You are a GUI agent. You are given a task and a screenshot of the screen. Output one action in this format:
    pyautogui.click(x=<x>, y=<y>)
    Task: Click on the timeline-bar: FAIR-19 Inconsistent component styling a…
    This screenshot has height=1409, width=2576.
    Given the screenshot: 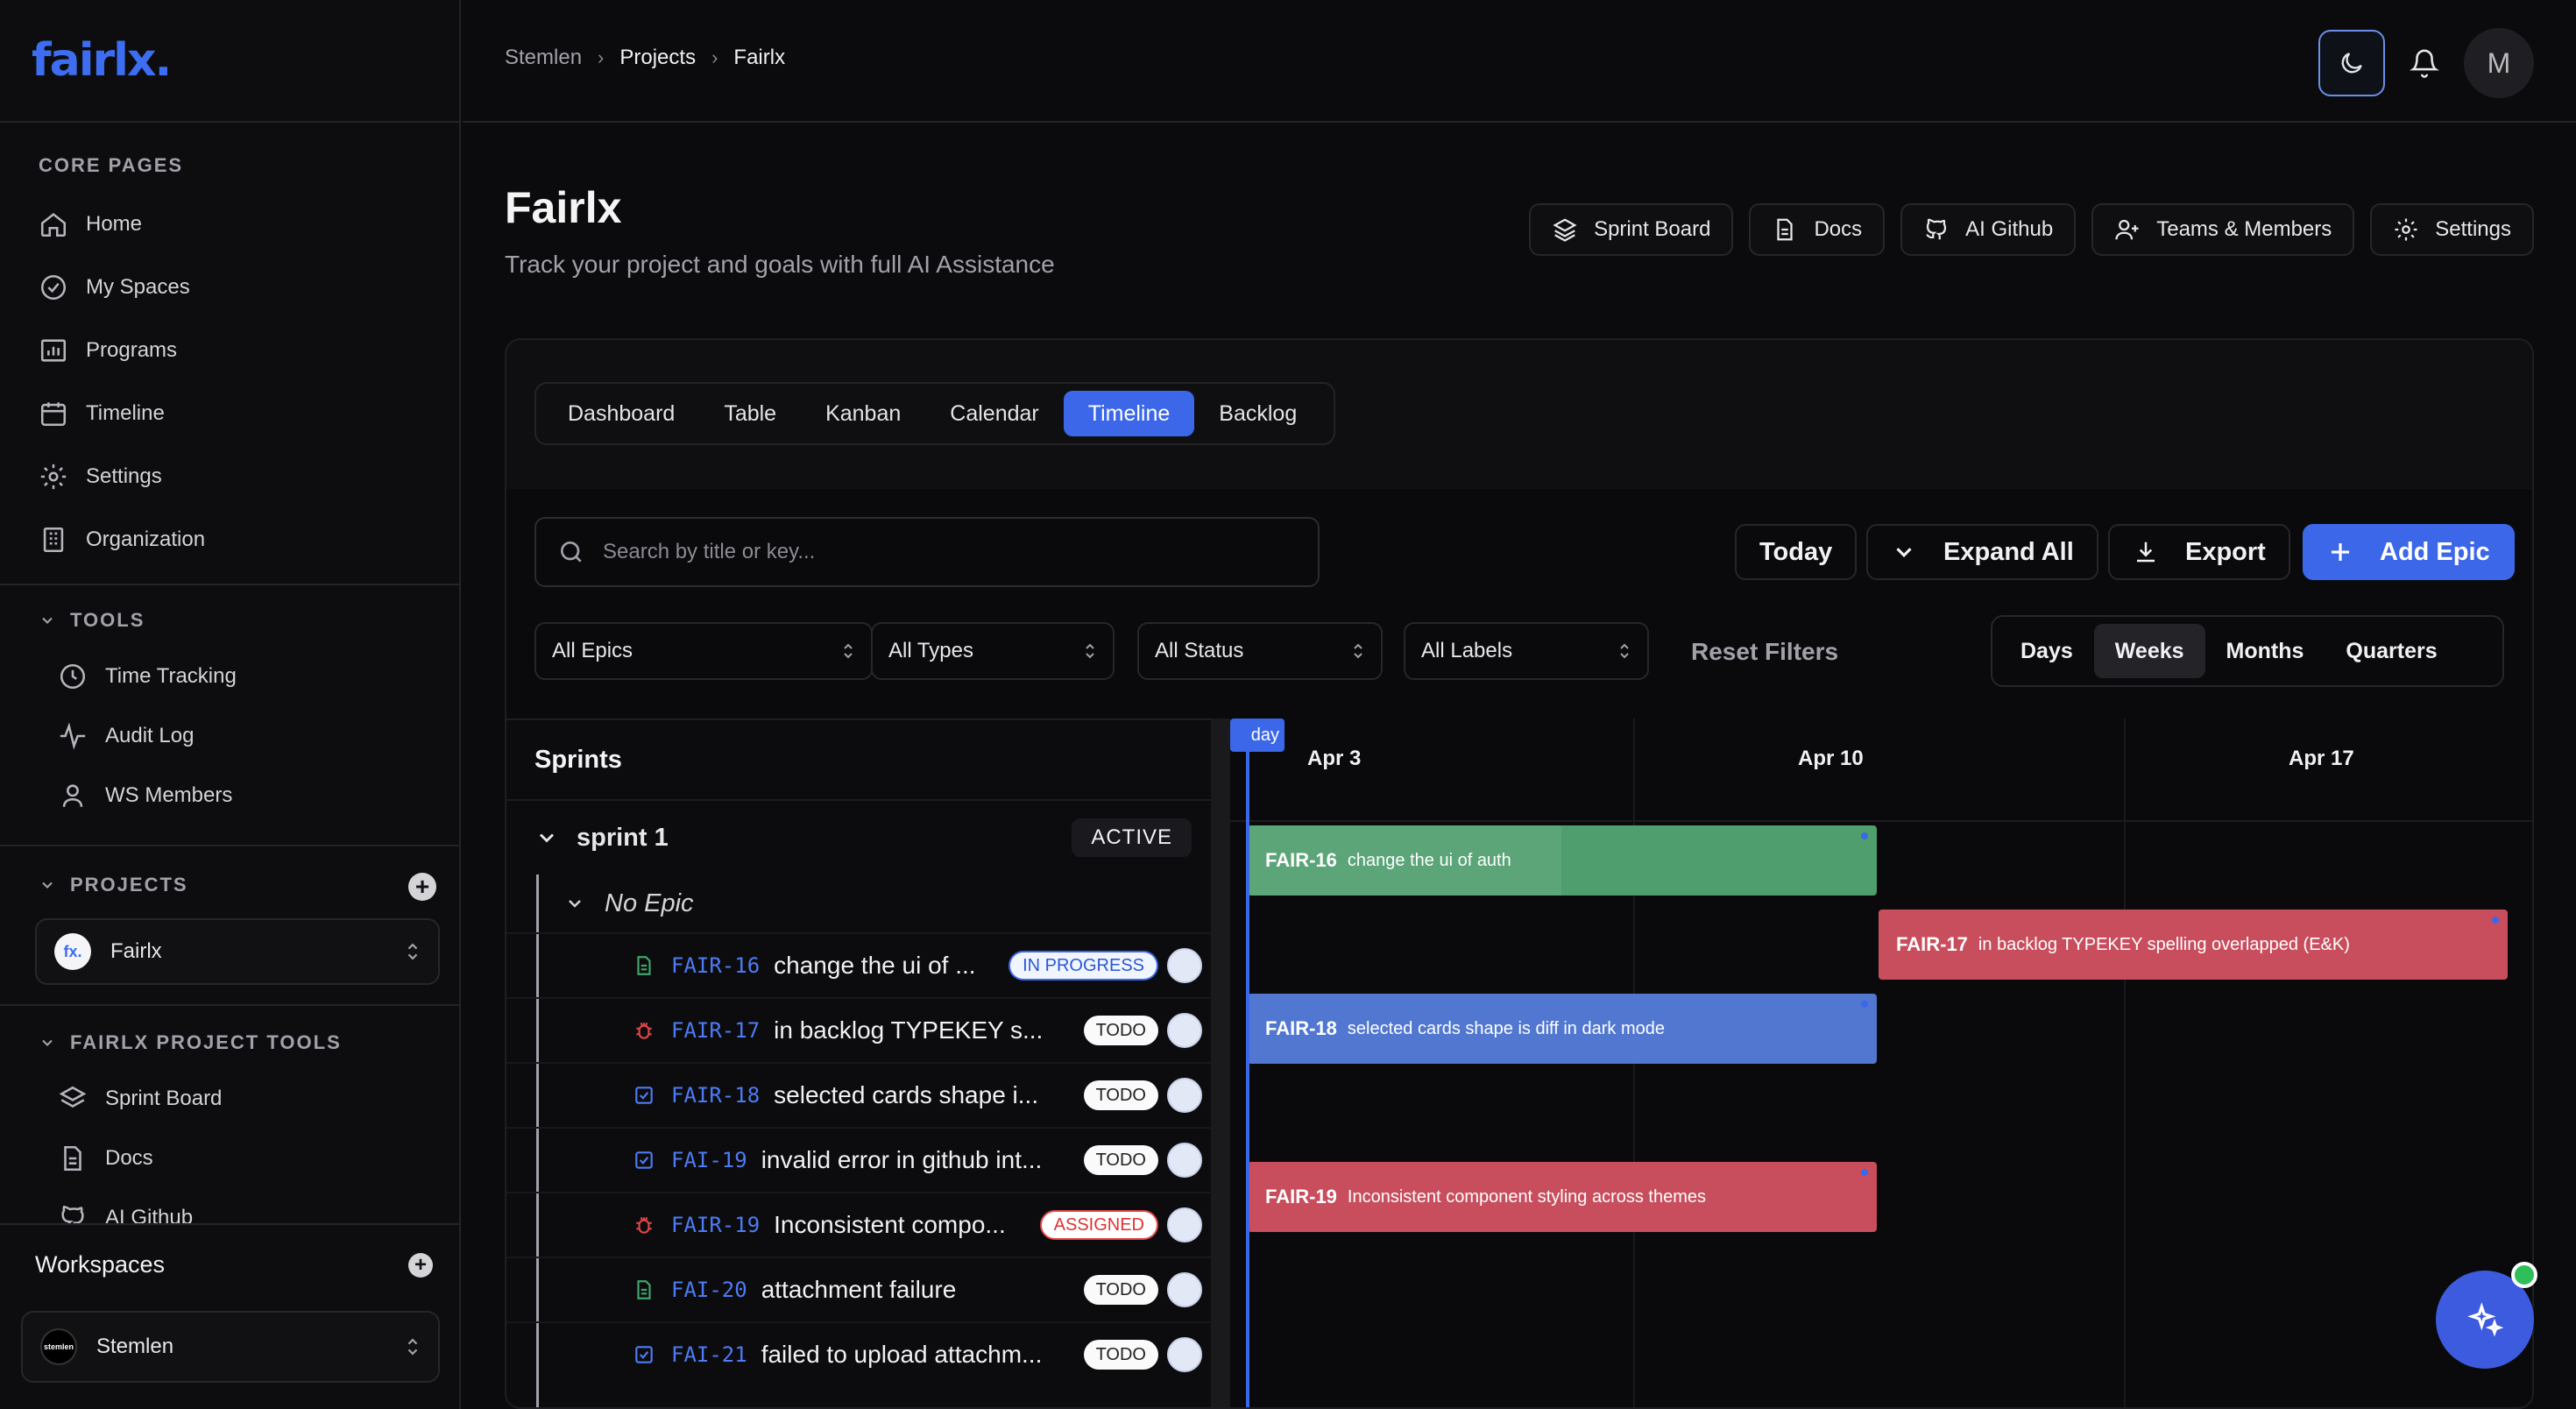 What is the action you would take?
    pyautogui.click(x=1562, y=1197)
    